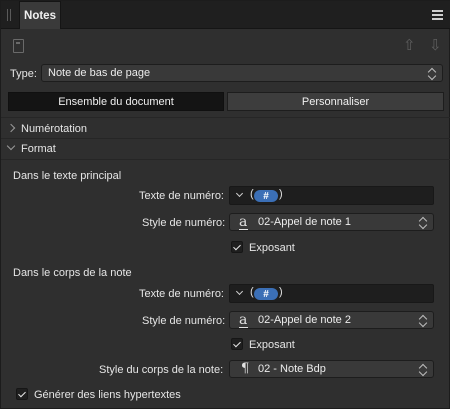  What do you see at coordinates (245, 368) in the screenshot?
I see `paragraph-style-icon: ¶` at bounding box center [245, 368].